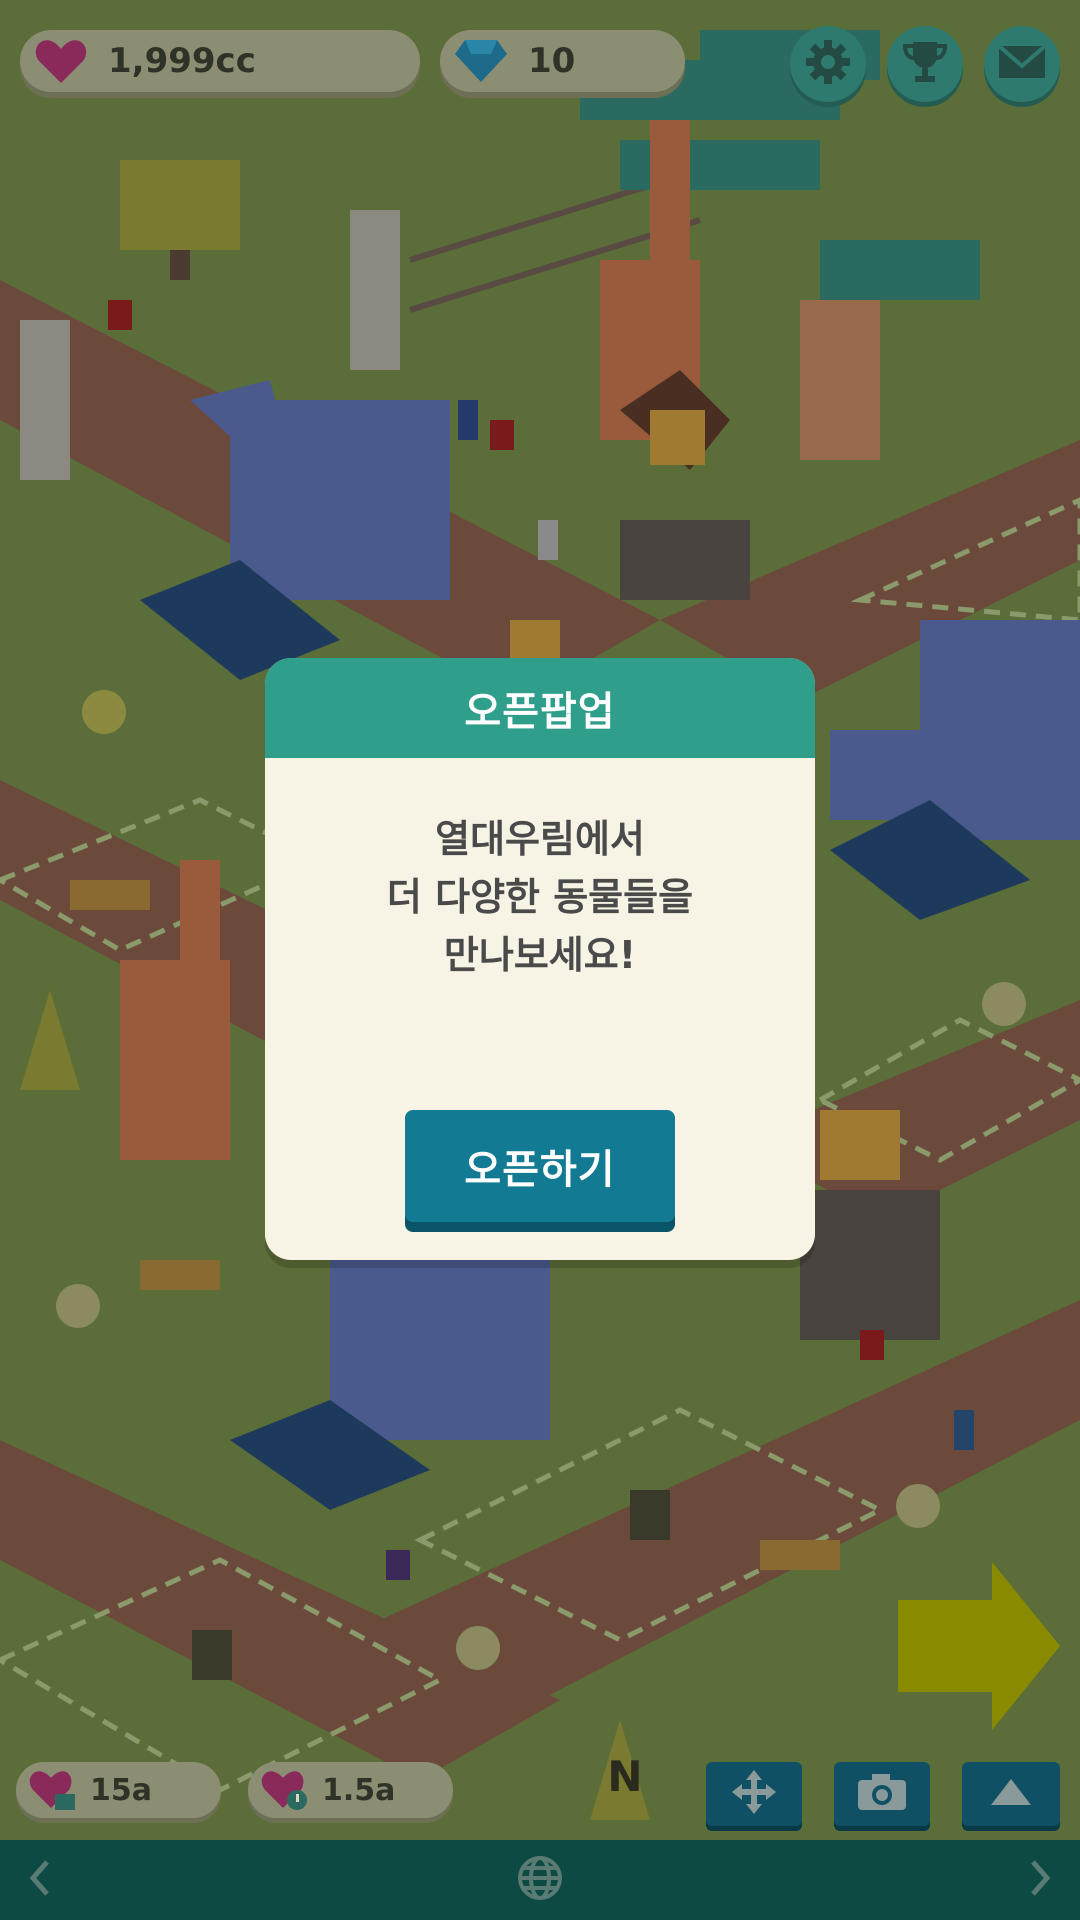 Image resolution: width=1080 pixels, height=1920 pixels. What do you see at coordinates (540, 955) in the screenshot?
I see `popup-message-line: 만나보세요!` at bounding box center [540, 955].